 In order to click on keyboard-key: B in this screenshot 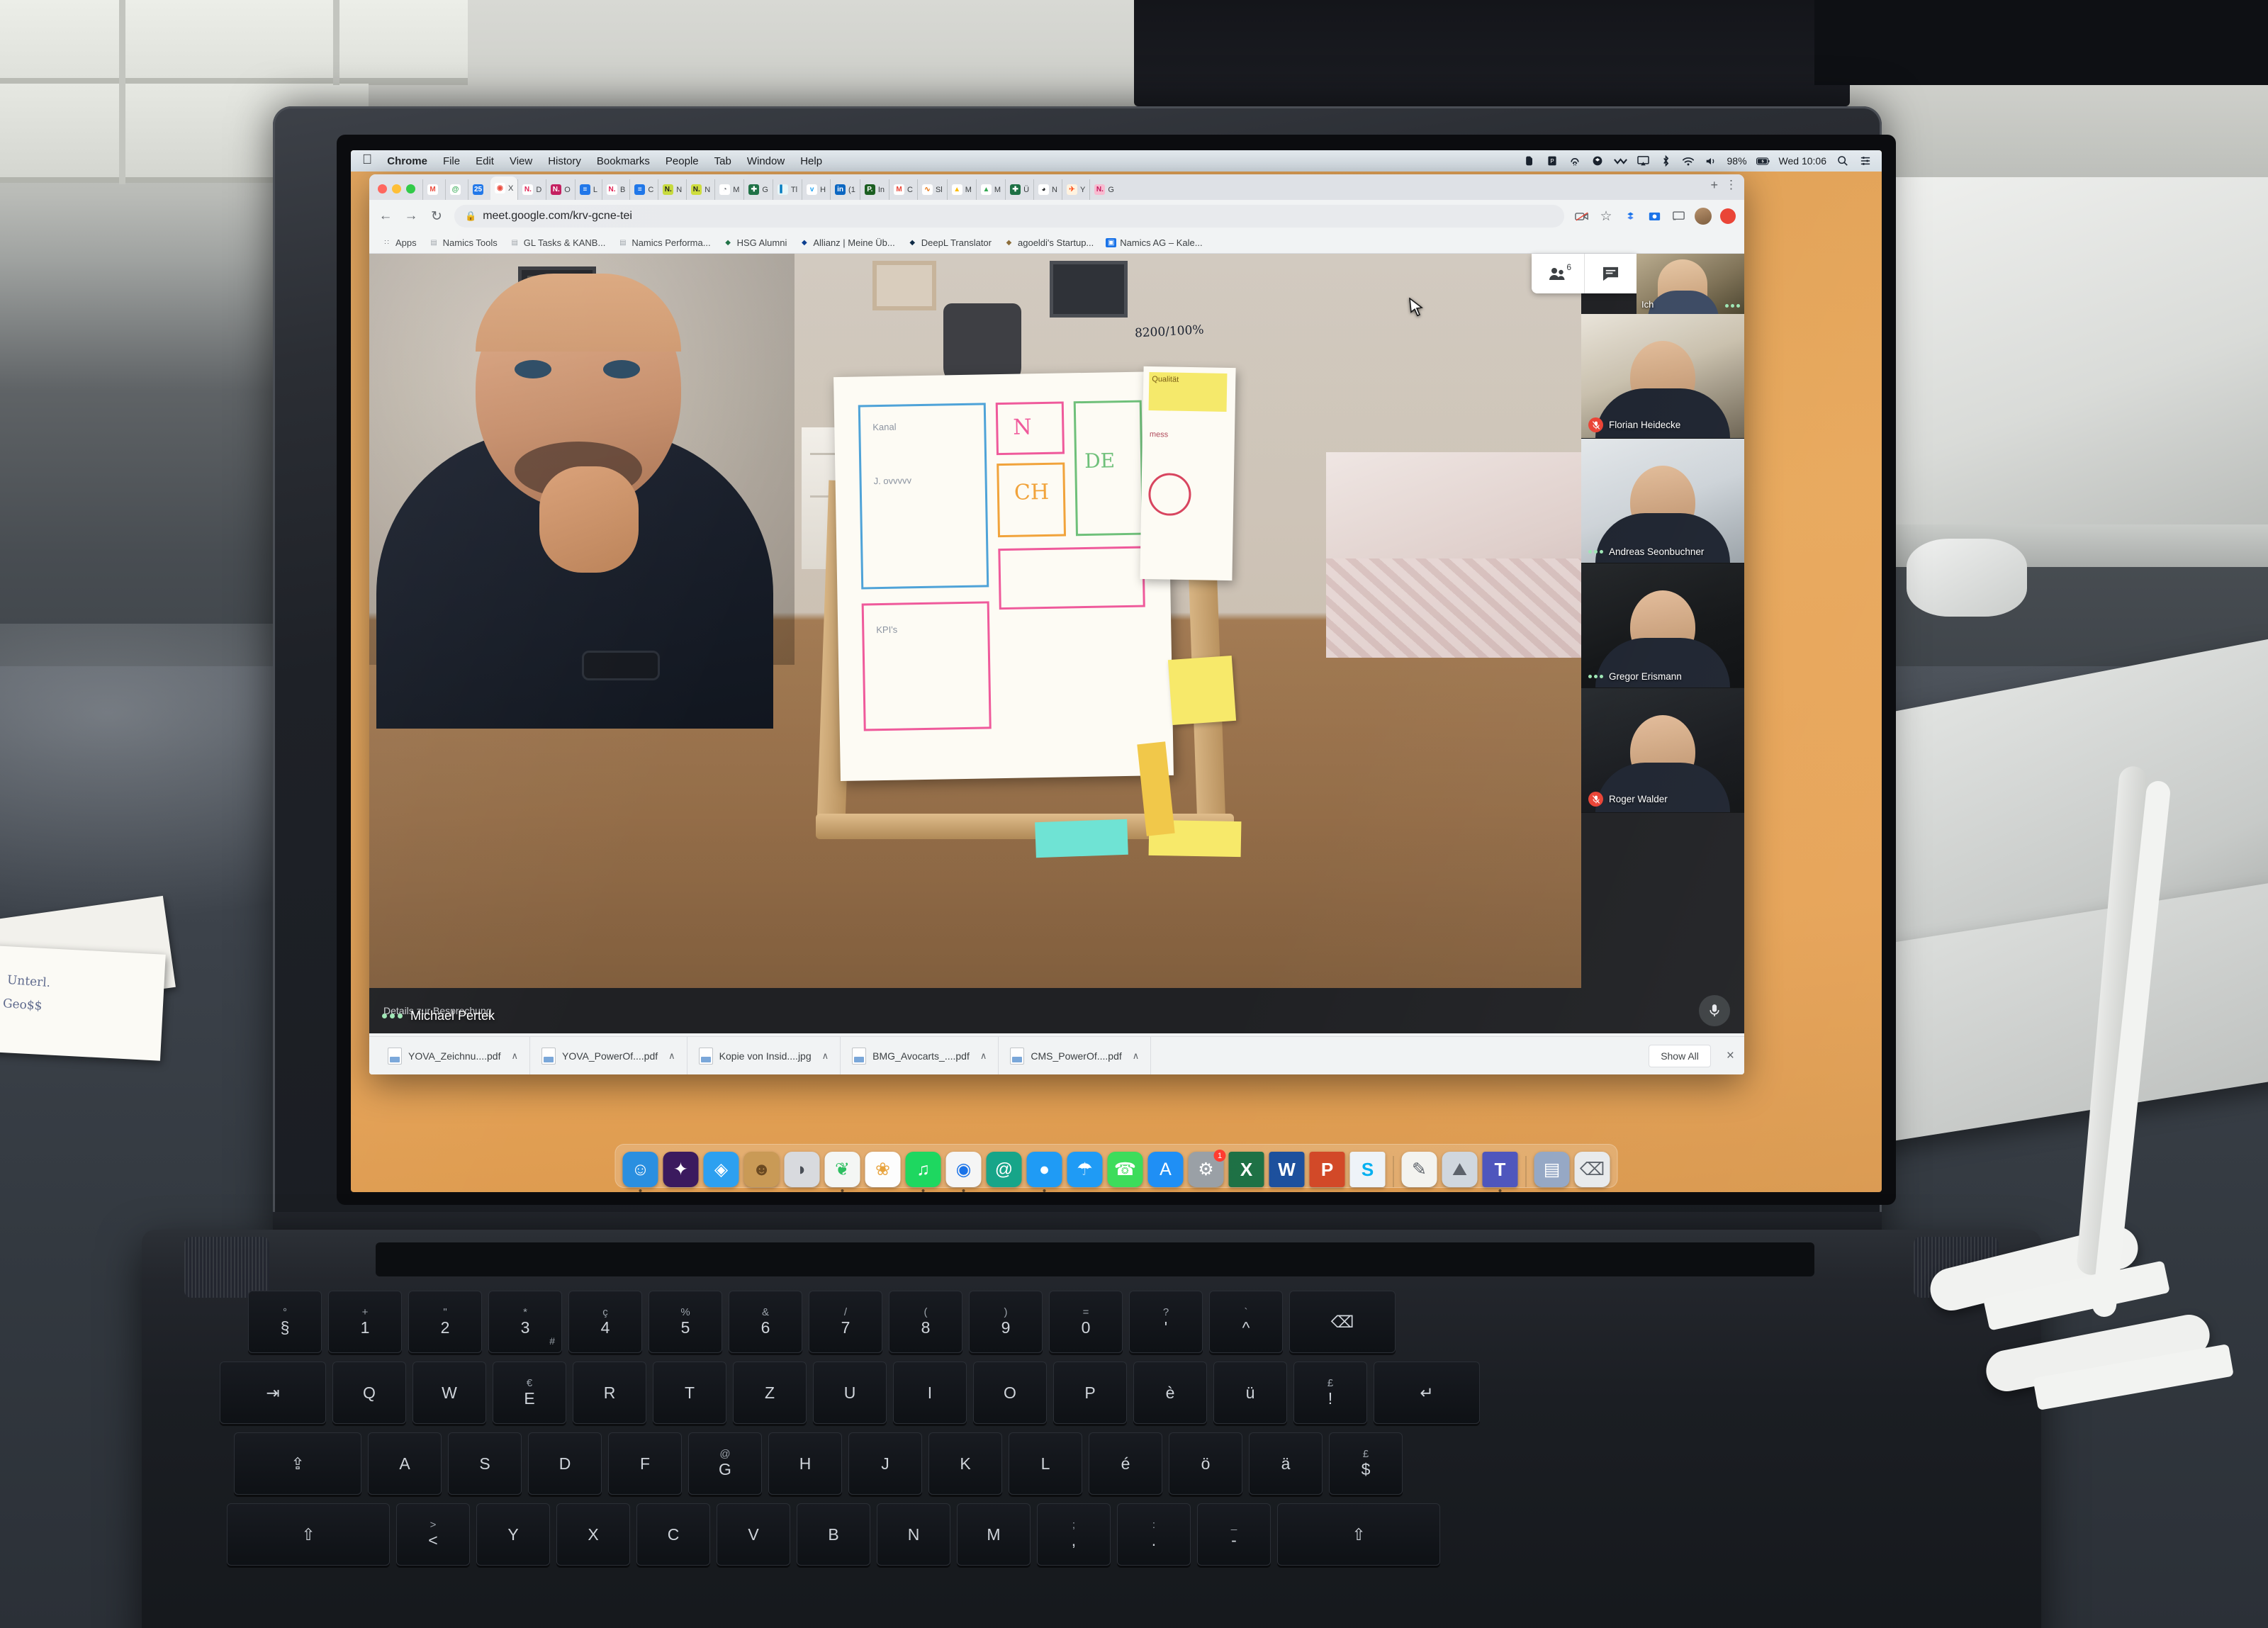, I will do `click(833, 1534)`.